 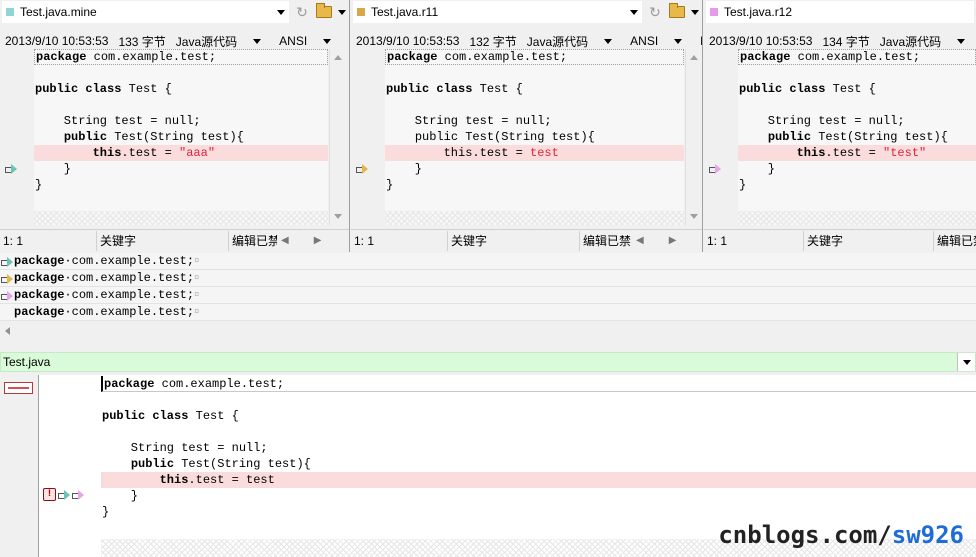 I want to click on code-line-diff: this.test = "test", so click(x=857, y=153).